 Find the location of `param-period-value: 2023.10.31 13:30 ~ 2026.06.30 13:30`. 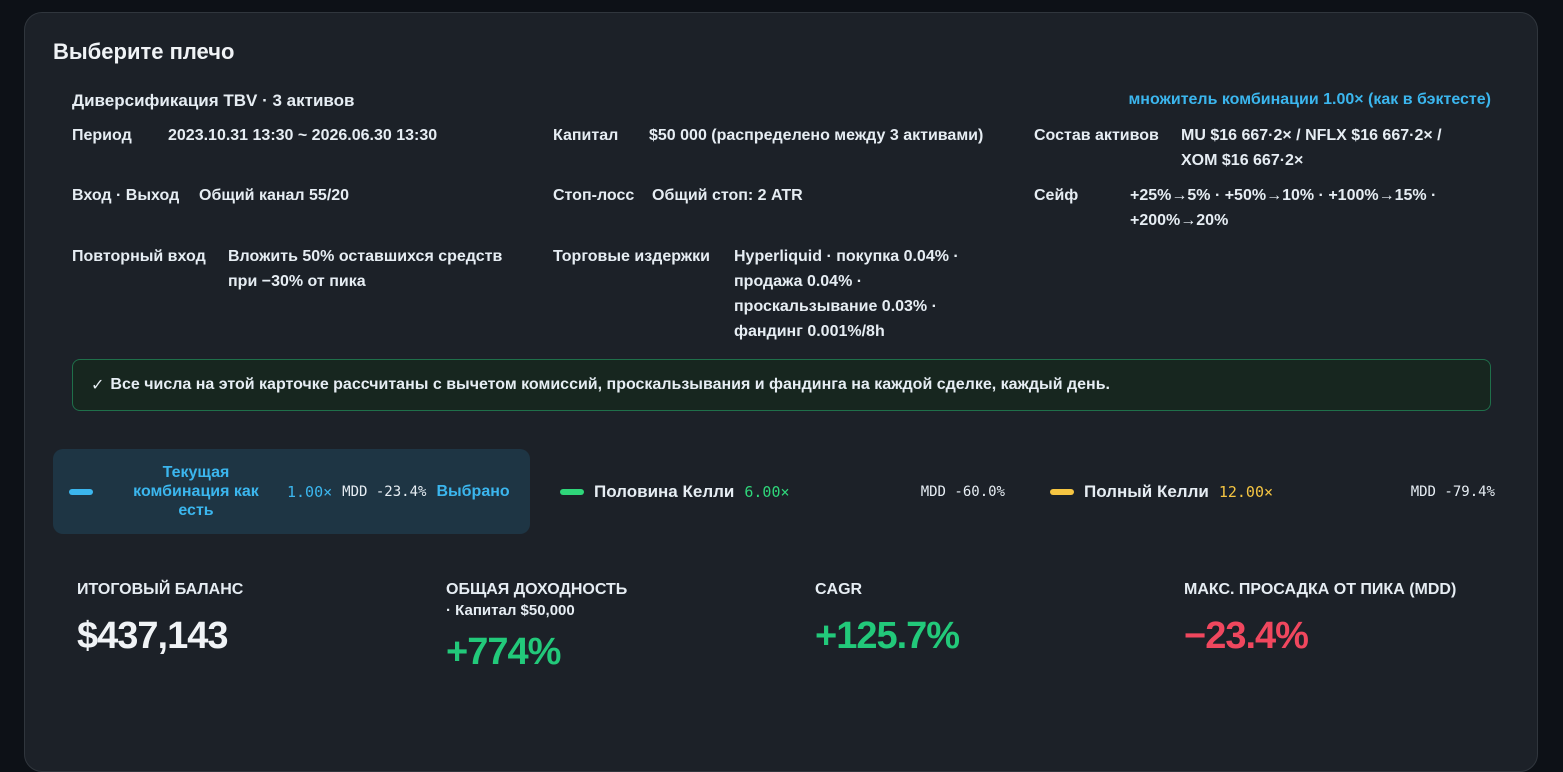

param-period-value: 2023.10.31 13:30 ~ 2026.06.30 13:30 is located at coordinates (303, 135).